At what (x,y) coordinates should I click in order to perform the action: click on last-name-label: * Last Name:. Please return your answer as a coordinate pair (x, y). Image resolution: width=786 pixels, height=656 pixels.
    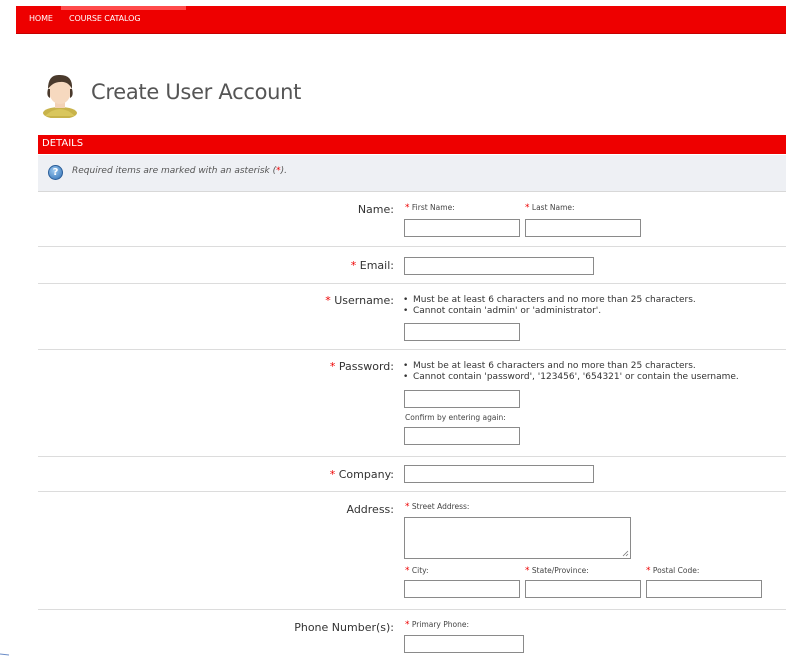
    Looking at the image, I should click on (550, 208).